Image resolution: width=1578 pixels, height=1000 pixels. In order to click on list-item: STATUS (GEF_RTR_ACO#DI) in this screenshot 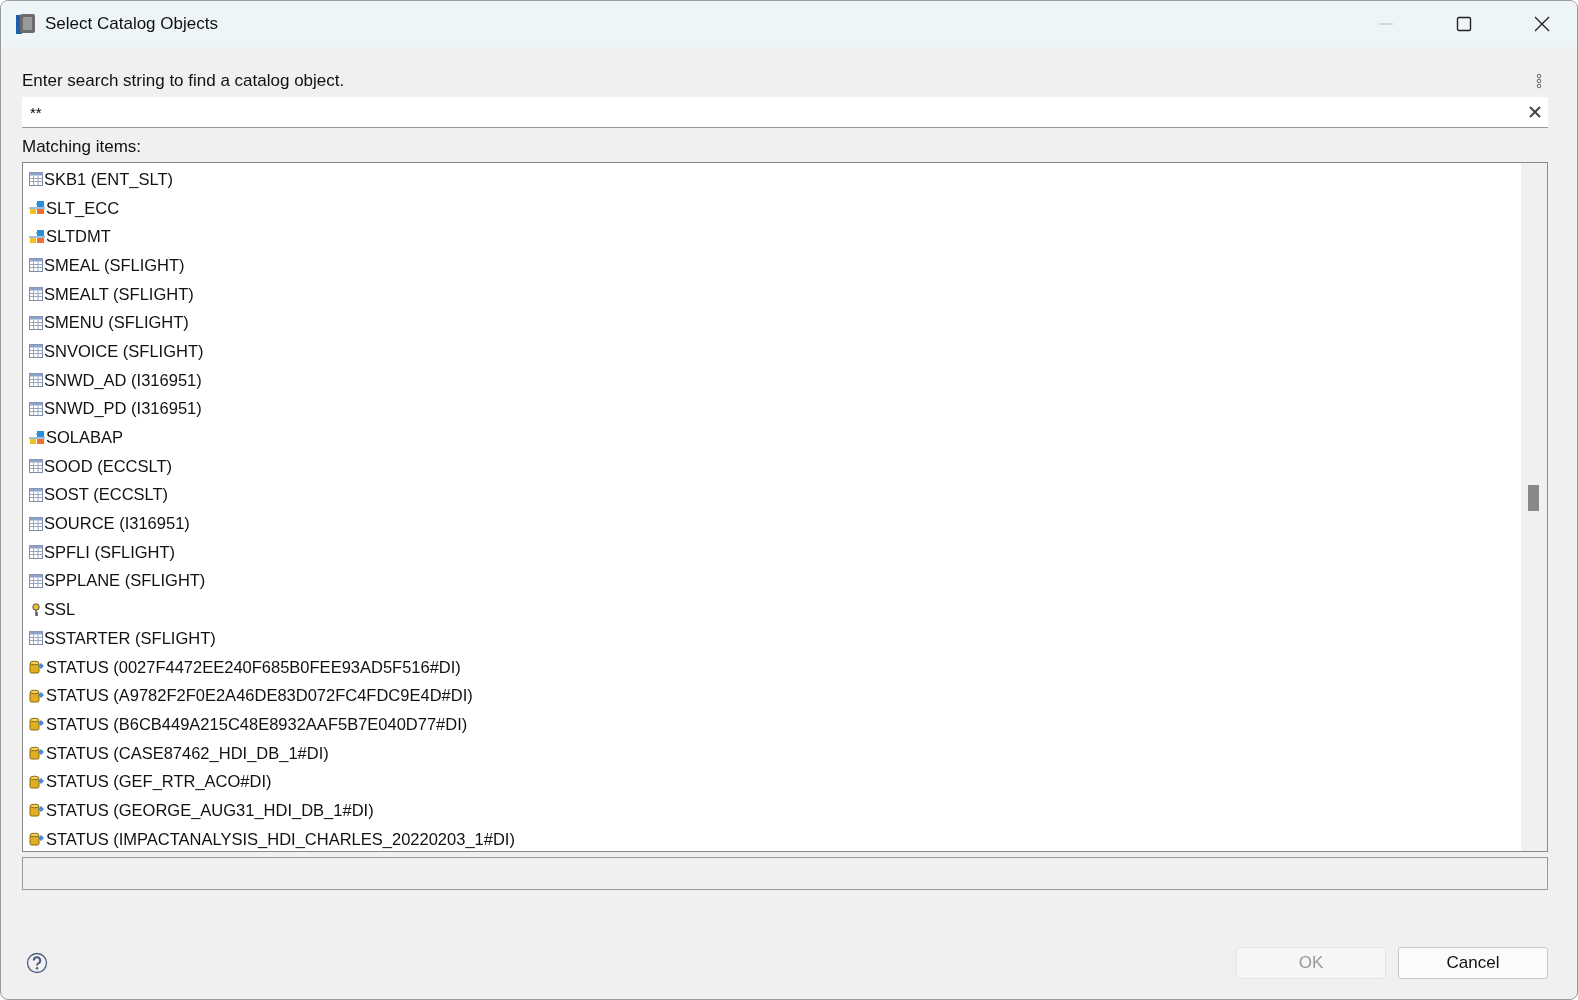, I will do `click(159, 782)`.